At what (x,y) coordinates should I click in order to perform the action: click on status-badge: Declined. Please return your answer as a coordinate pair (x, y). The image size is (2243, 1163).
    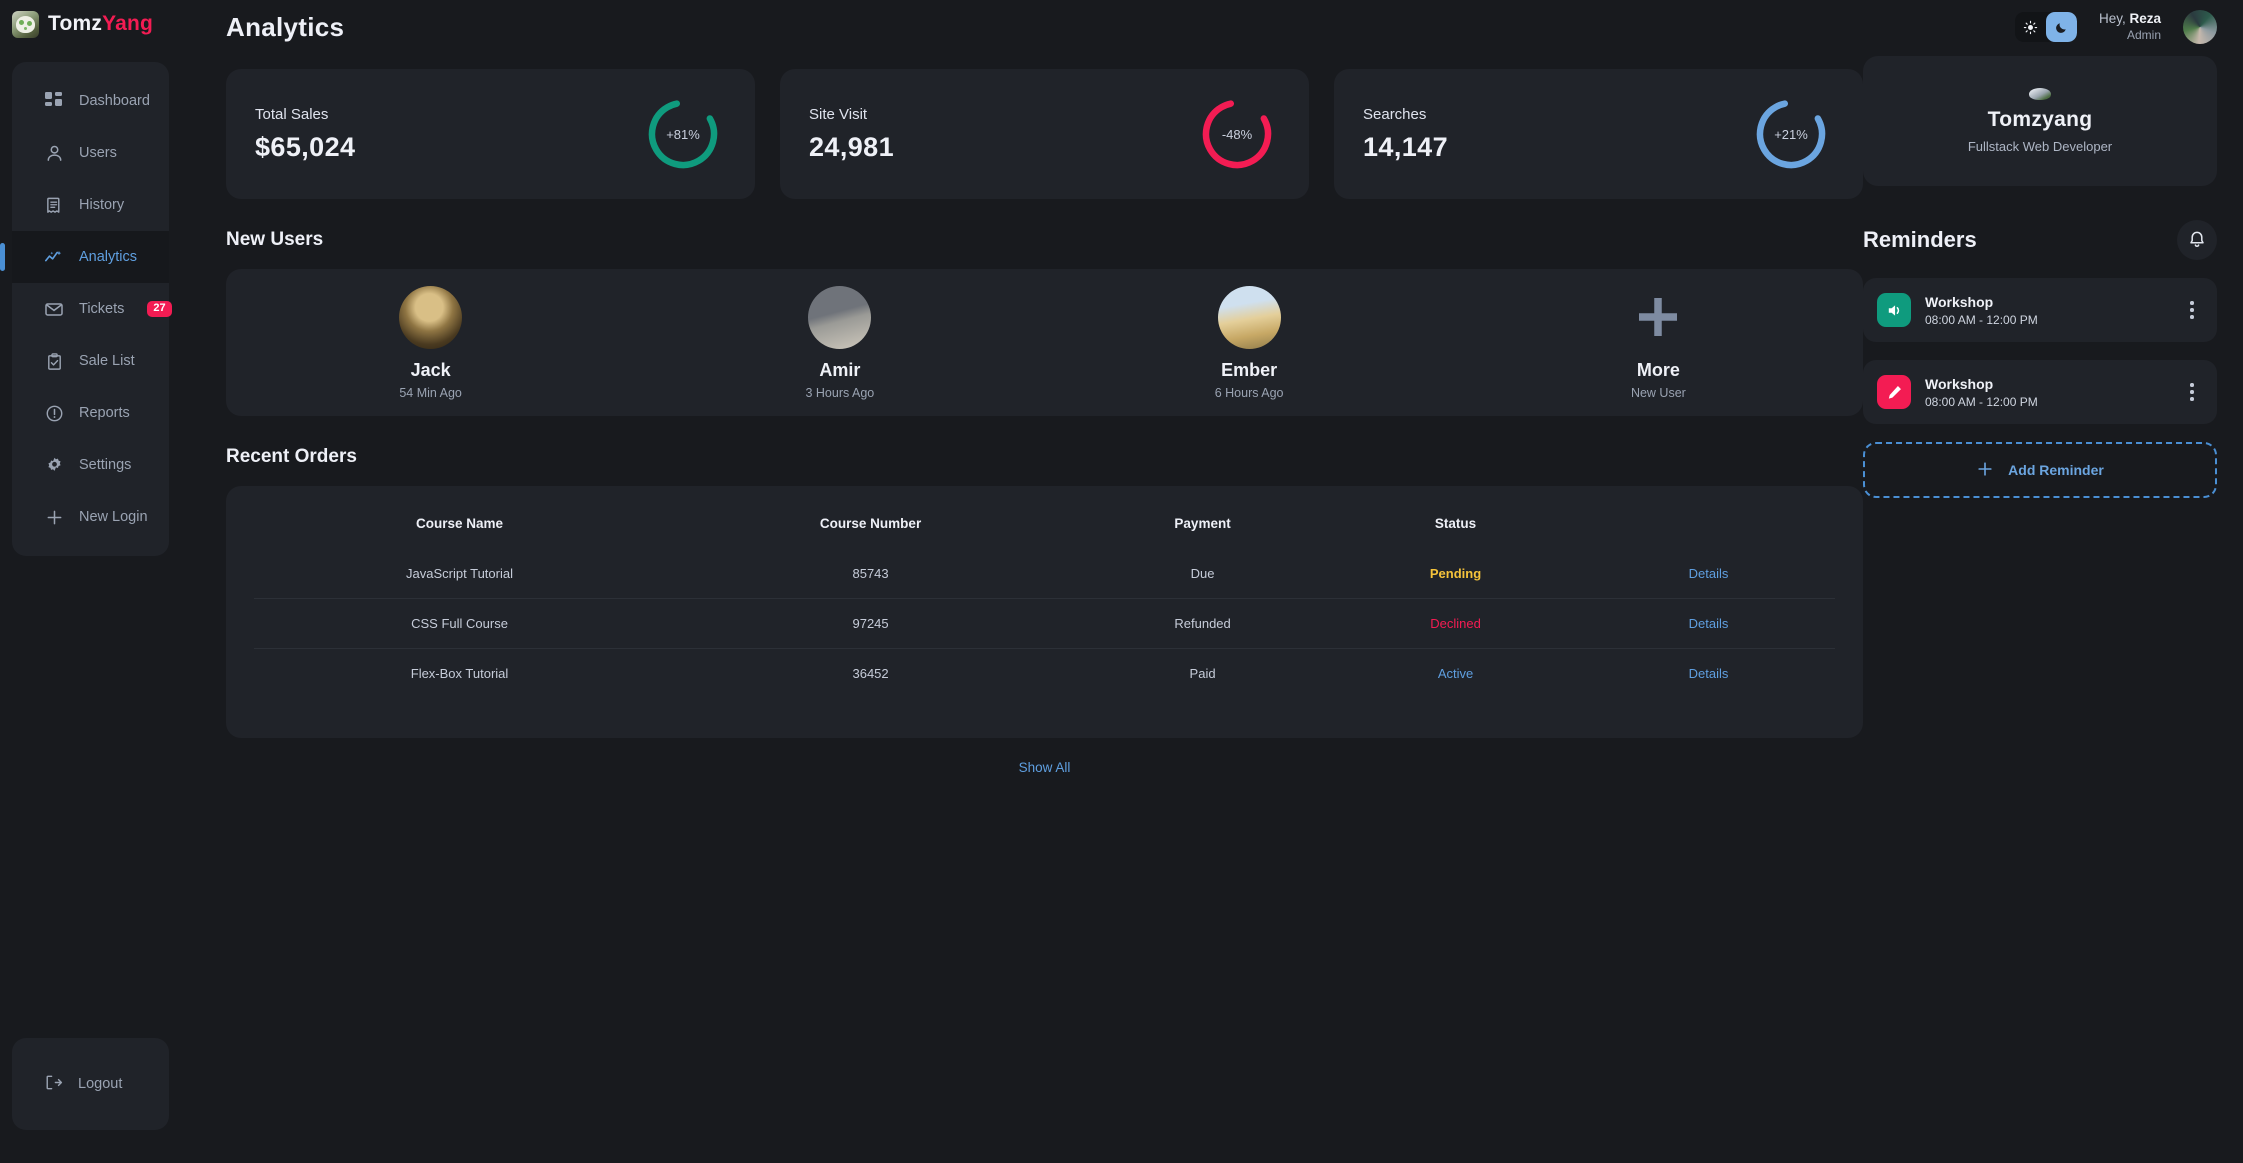
    Looking at the image, I should click on (1455, 623).